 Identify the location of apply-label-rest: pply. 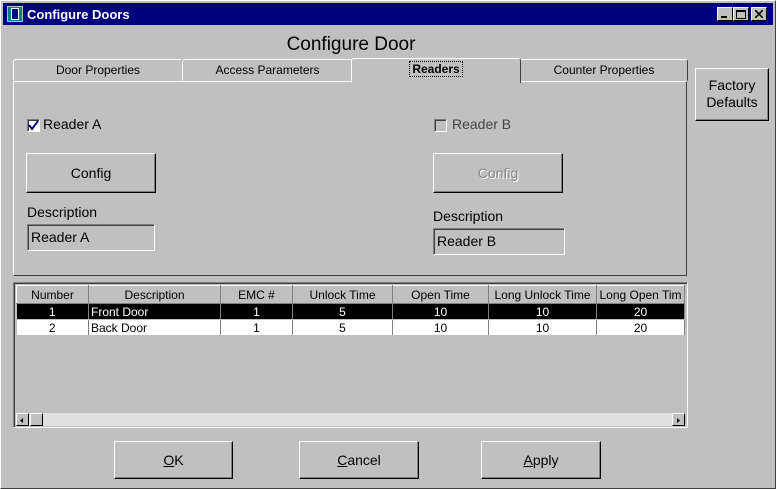
(545, 460).